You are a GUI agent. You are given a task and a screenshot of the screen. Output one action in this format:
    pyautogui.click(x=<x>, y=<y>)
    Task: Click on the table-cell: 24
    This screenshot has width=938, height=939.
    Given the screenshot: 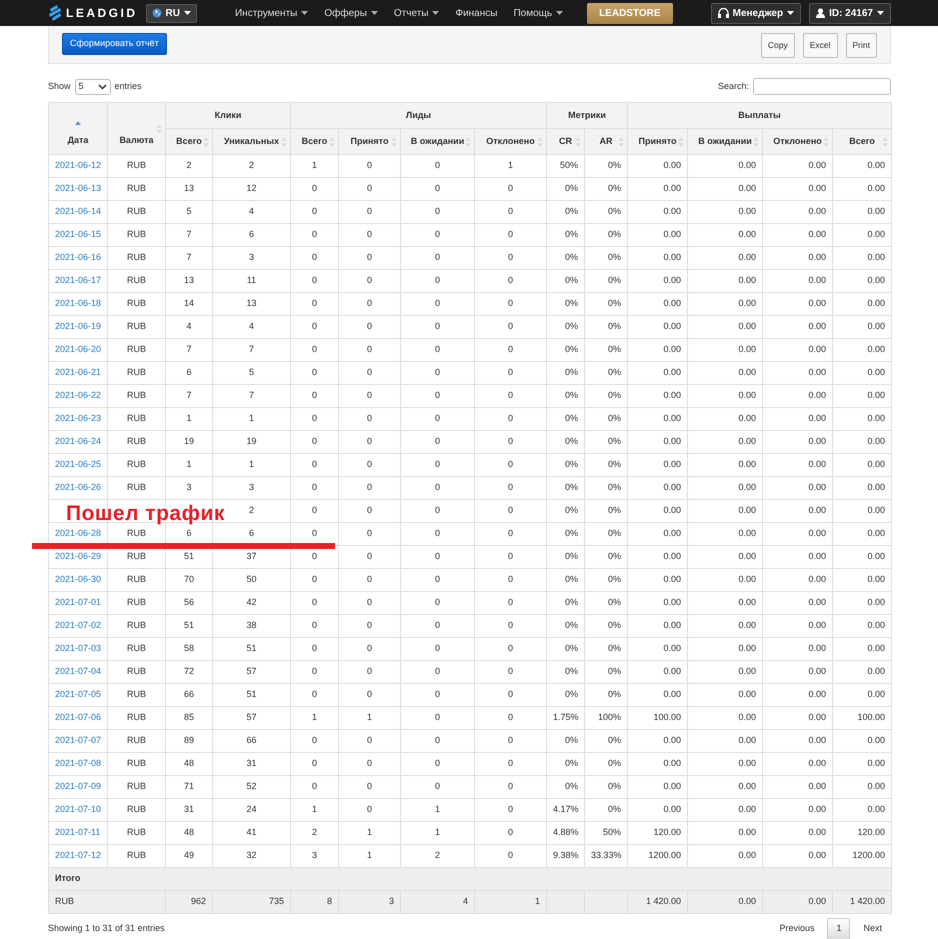 What is the action you would take?
    pyautogui.click(x=251, y=810)
    